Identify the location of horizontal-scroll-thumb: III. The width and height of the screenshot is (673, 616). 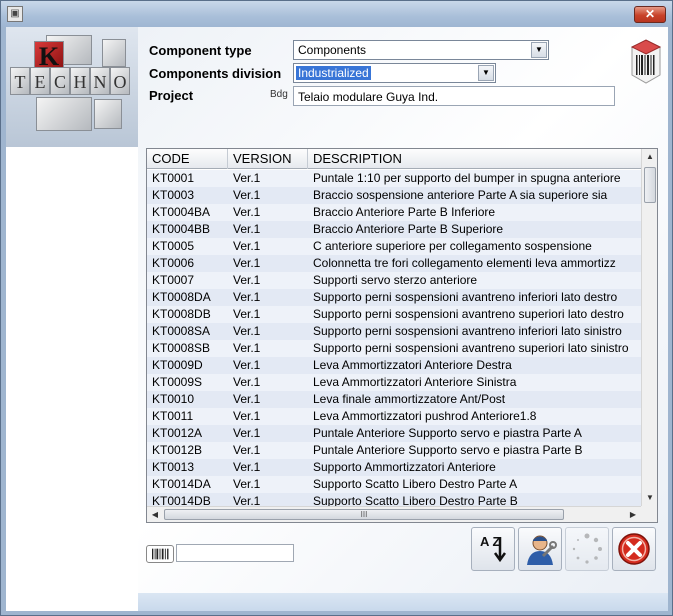
(364, 514).